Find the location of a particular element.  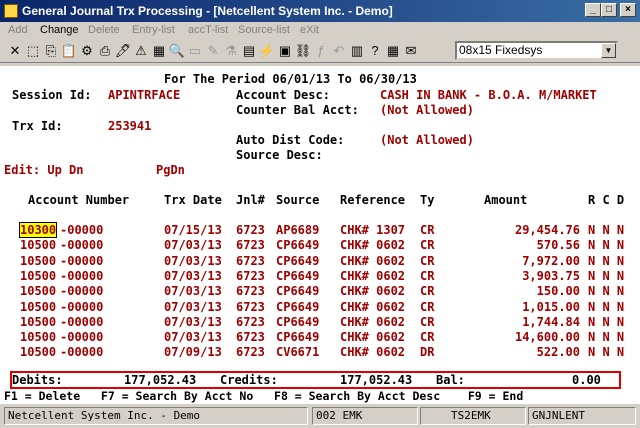

grid-icon: ▦ is located at coordinates (159, 51).